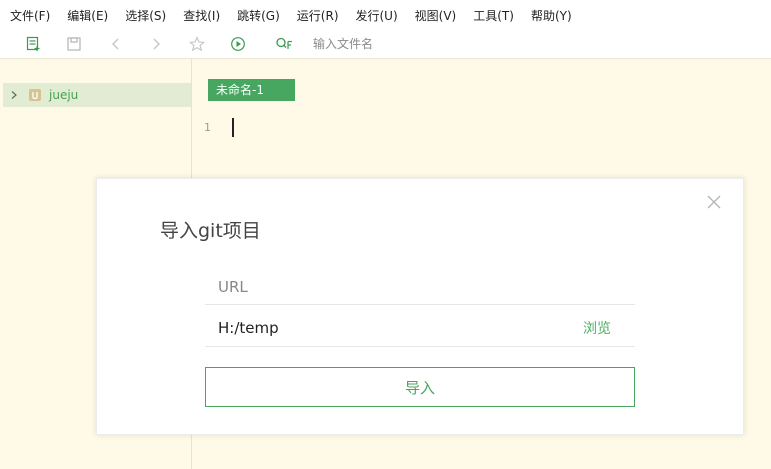  I want to click on import-button: 导入, so click(420, 387).